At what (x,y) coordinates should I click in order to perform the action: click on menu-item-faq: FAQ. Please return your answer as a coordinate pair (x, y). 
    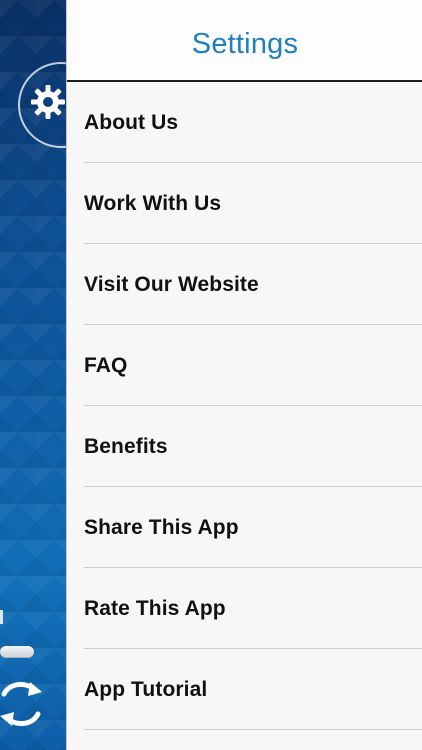
    Looking at the image, I should click on (244, 365).